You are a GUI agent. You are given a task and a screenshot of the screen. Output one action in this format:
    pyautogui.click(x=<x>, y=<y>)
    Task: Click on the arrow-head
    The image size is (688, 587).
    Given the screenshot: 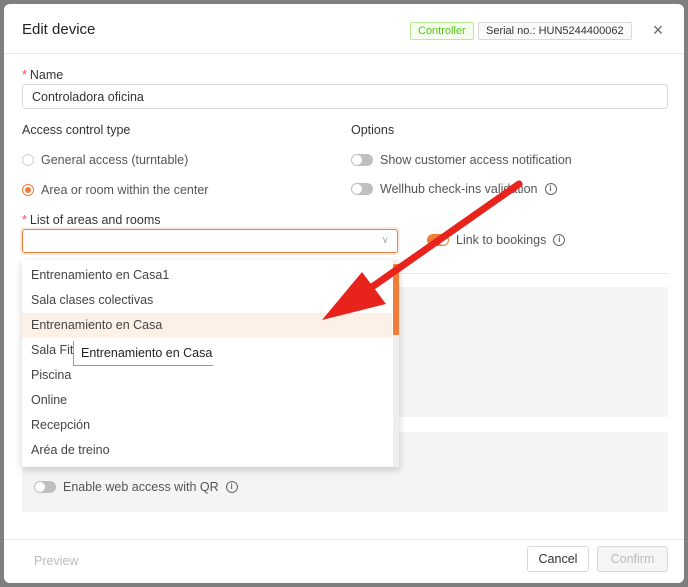 What is the action you would take?
    pyautogui.click(x=354, y=296)
    